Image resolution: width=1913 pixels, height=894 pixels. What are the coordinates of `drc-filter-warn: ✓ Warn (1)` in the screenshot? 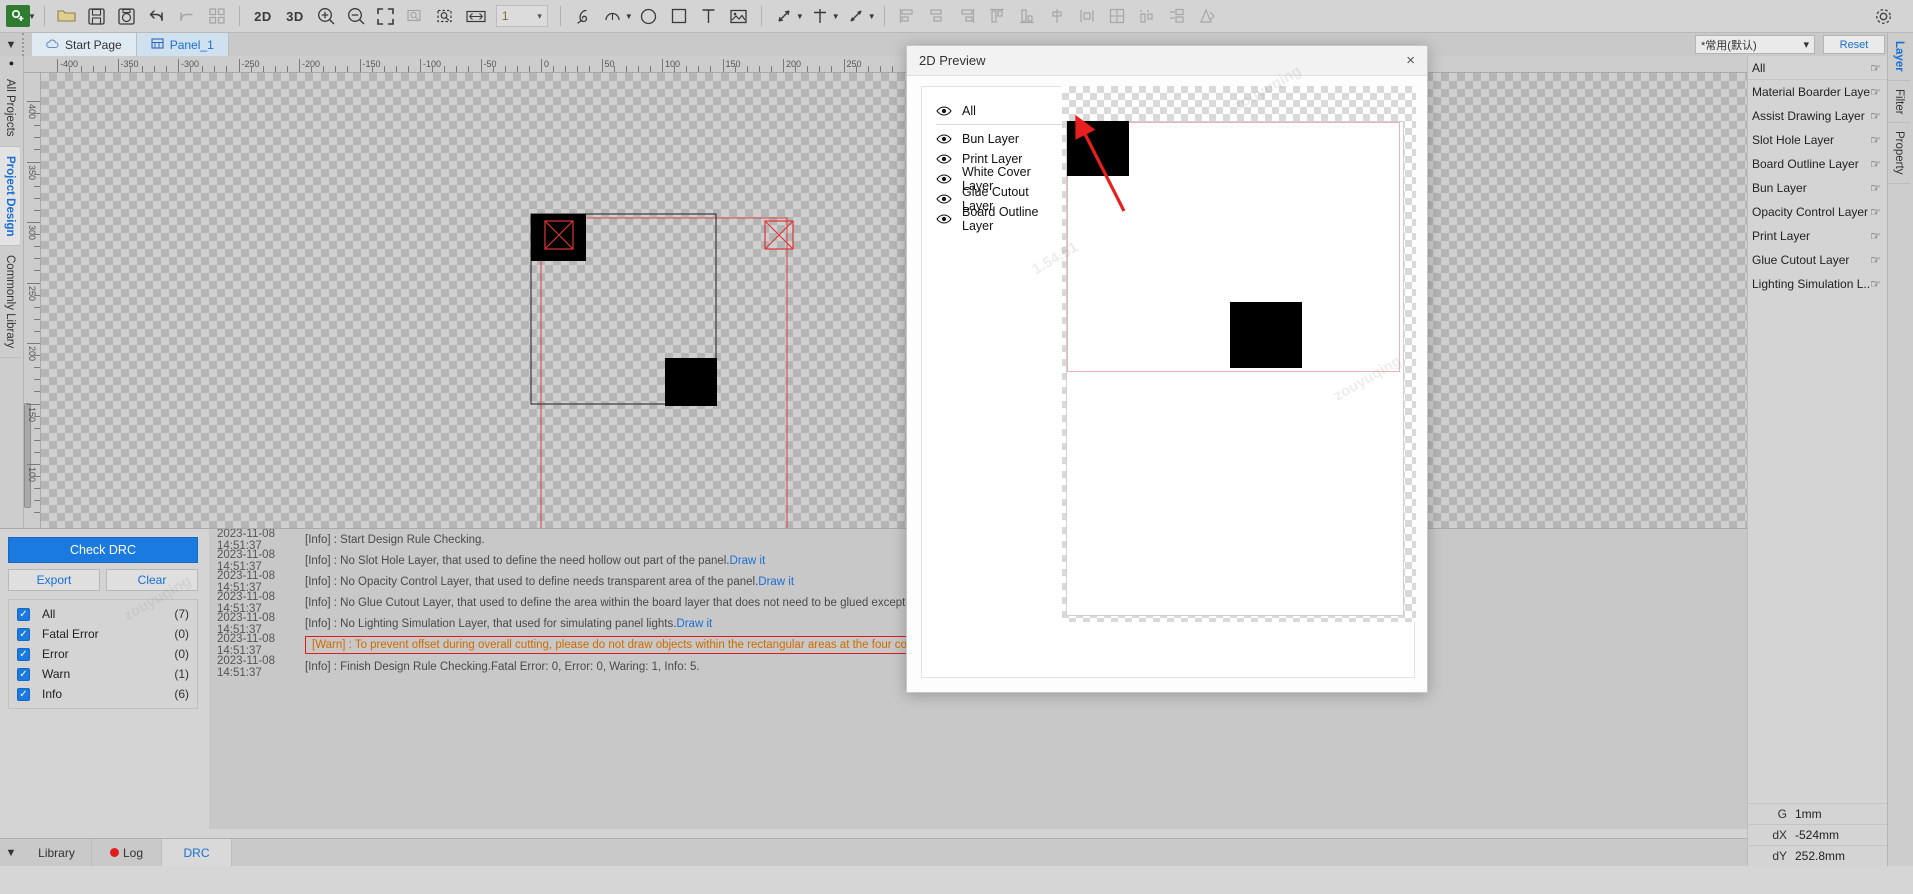 It's located at (103, 674).